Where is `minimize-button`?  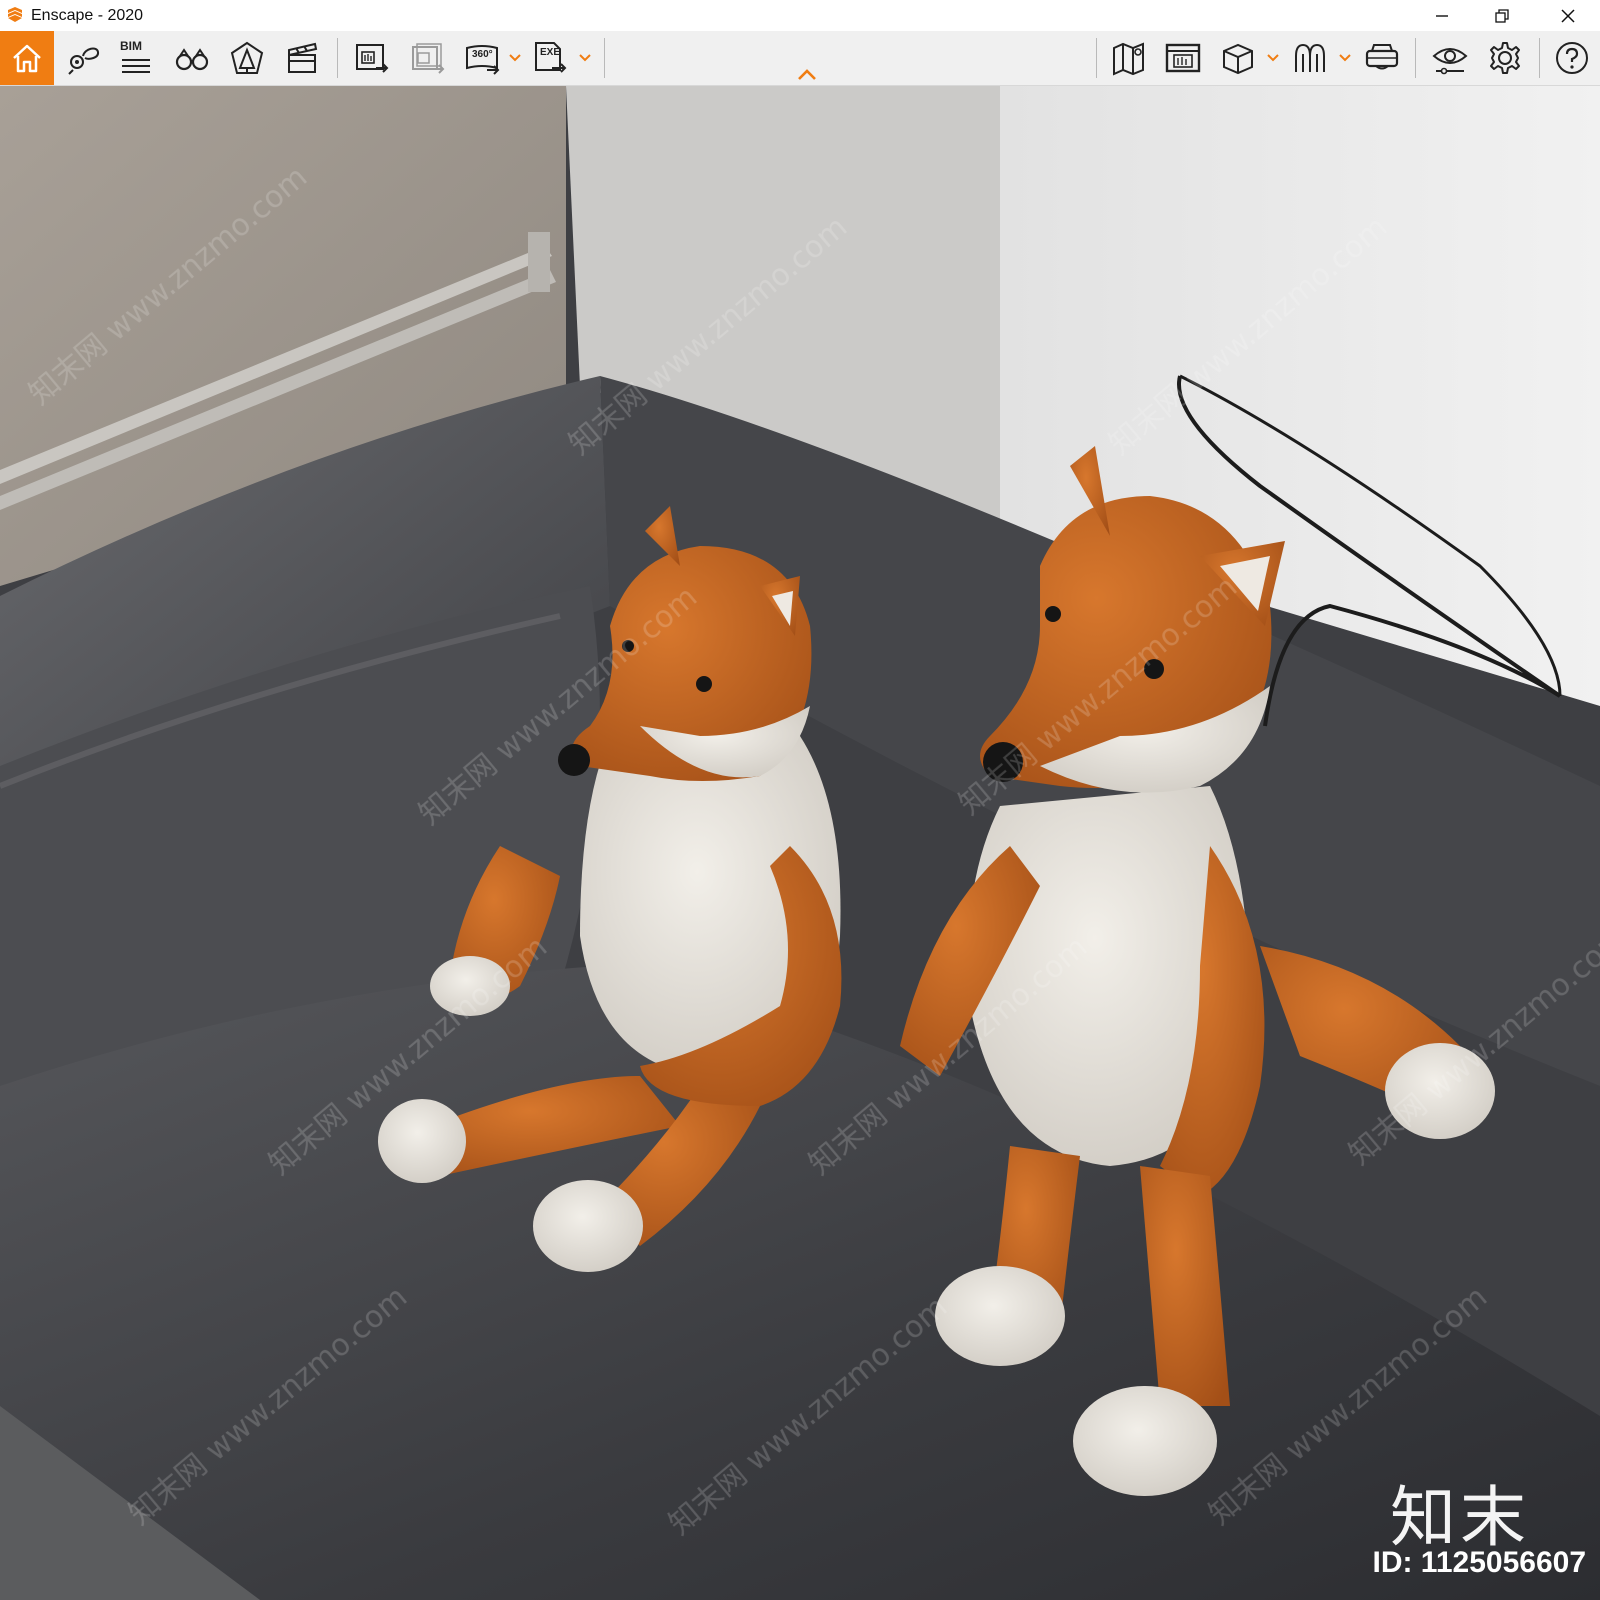
minimize-button is located at coordinates (1442, 15).